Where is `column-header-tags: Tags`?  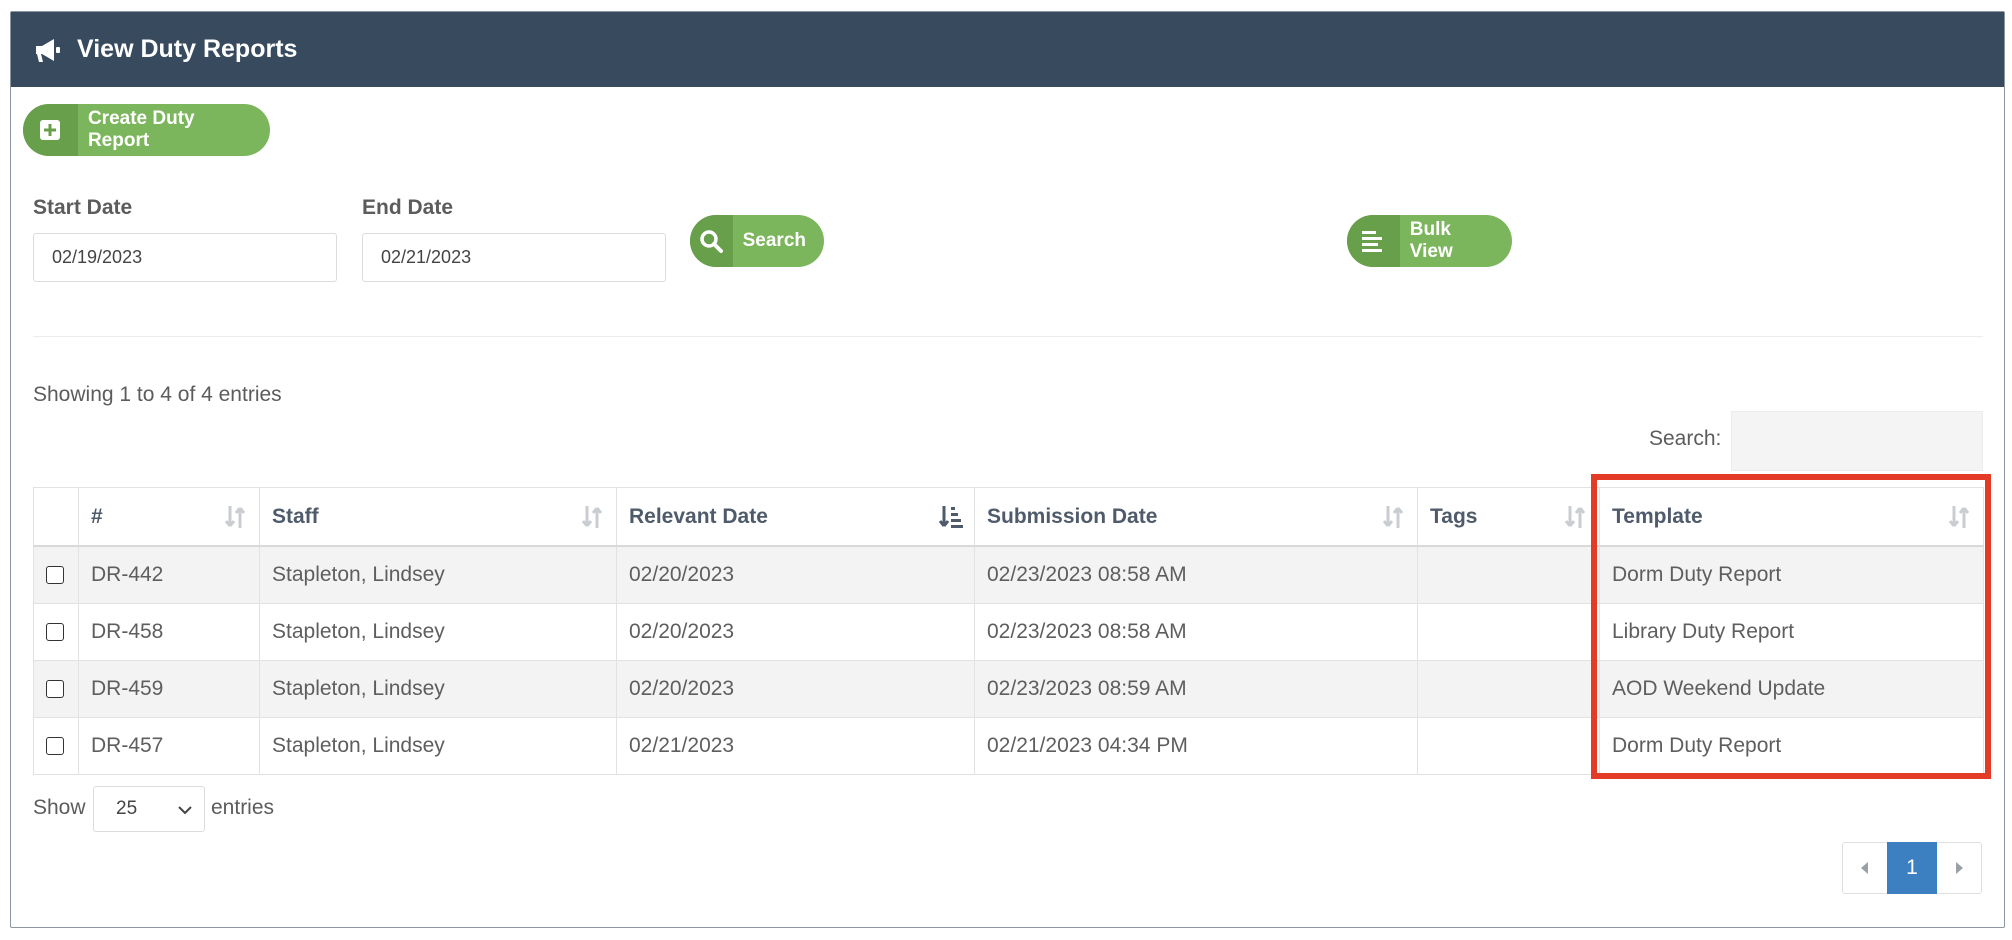 column-header-tags: Tags is located at coordinates (1508, 517).